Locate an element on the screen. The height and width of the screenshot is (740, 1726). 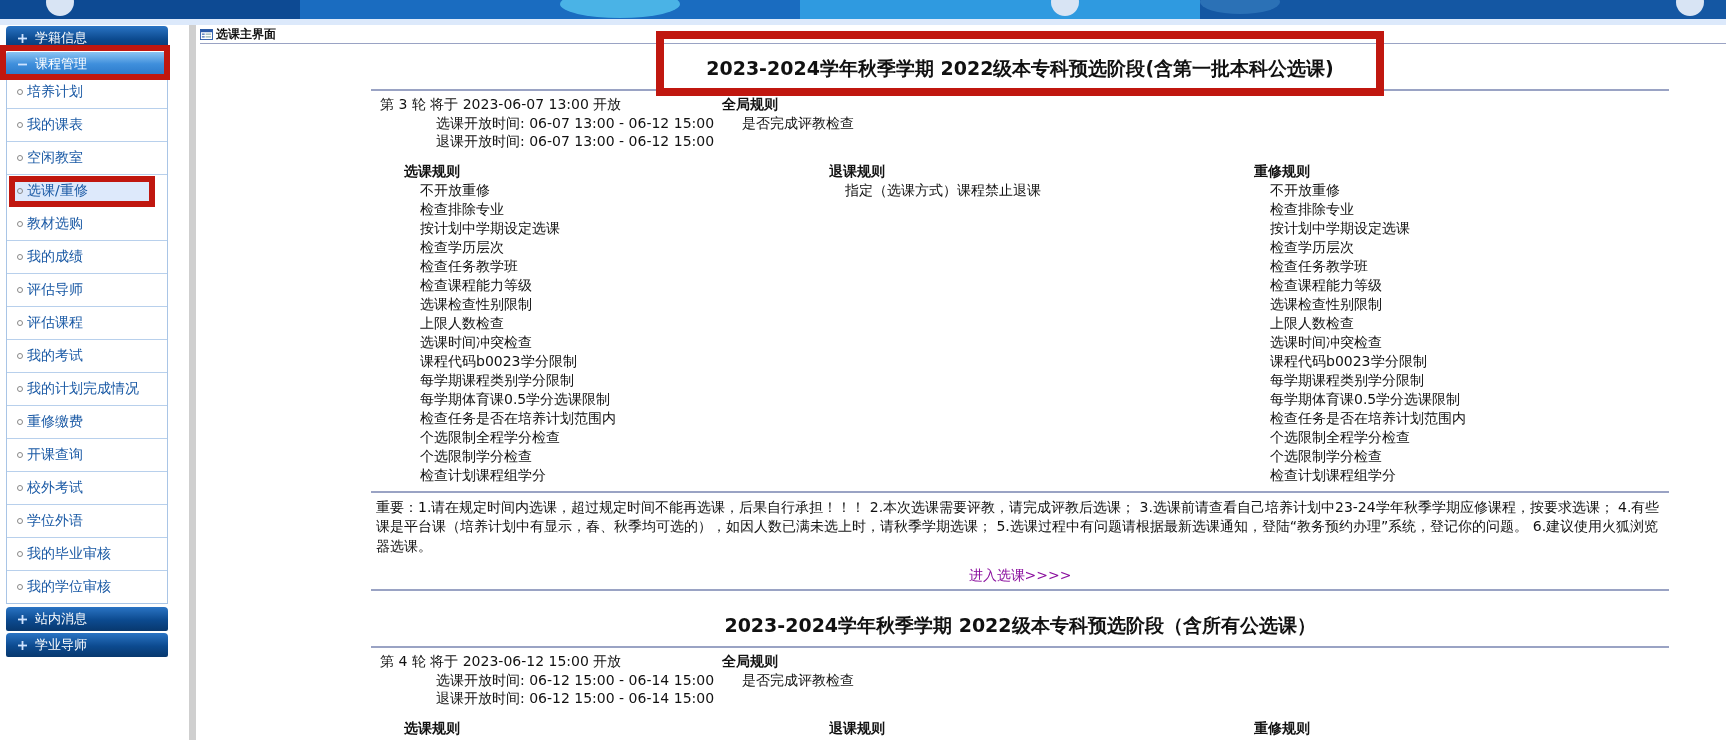
menu-item: 评估课程 is located at coordinates (87, 323).